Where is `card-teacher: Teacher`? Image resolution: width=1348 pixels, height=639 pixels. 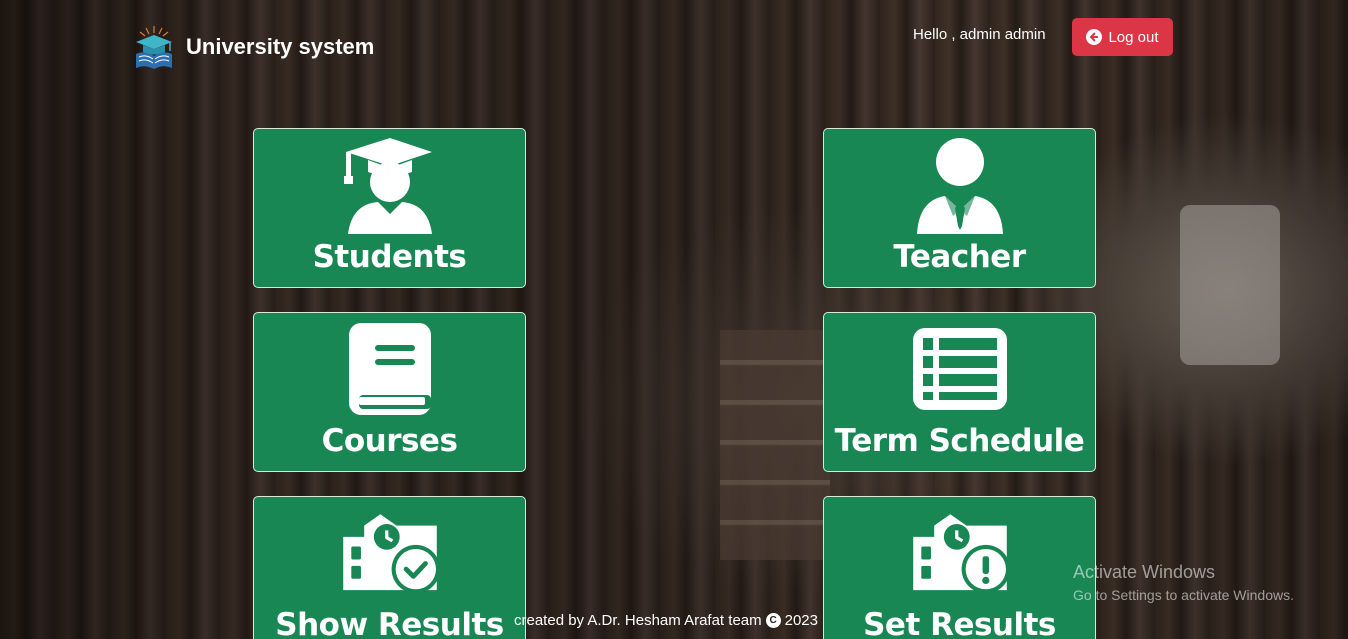 card-teacher: Teacher is located at coordinates (959, 208).